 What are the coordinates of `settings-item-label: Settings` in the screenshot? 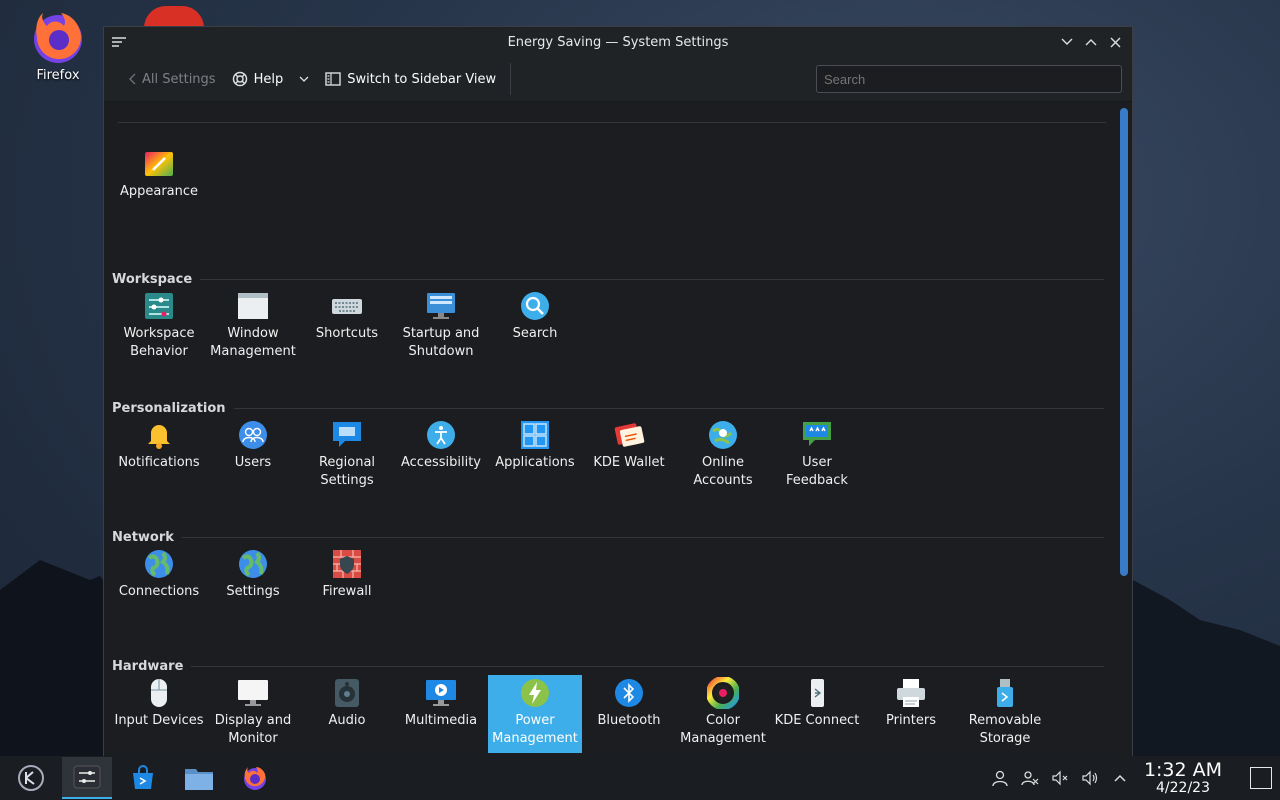 It's located at (253, 591).